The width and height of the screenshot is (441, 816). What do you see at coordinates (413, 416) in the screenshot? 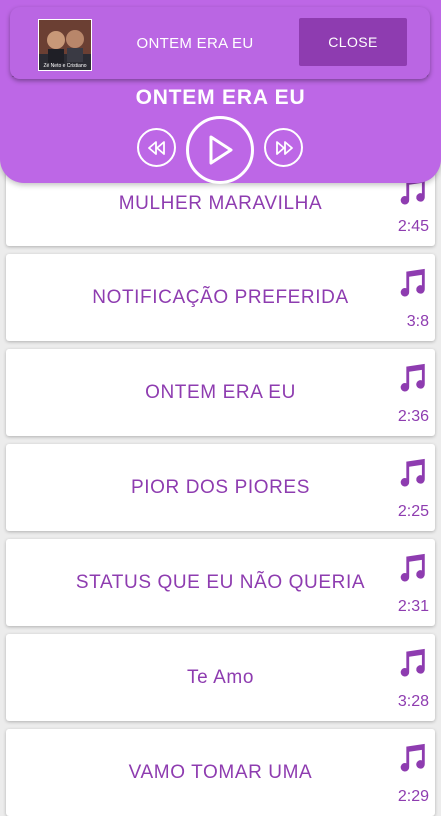
I see `song-duration: 2:36` at bounding box center [413, 416].